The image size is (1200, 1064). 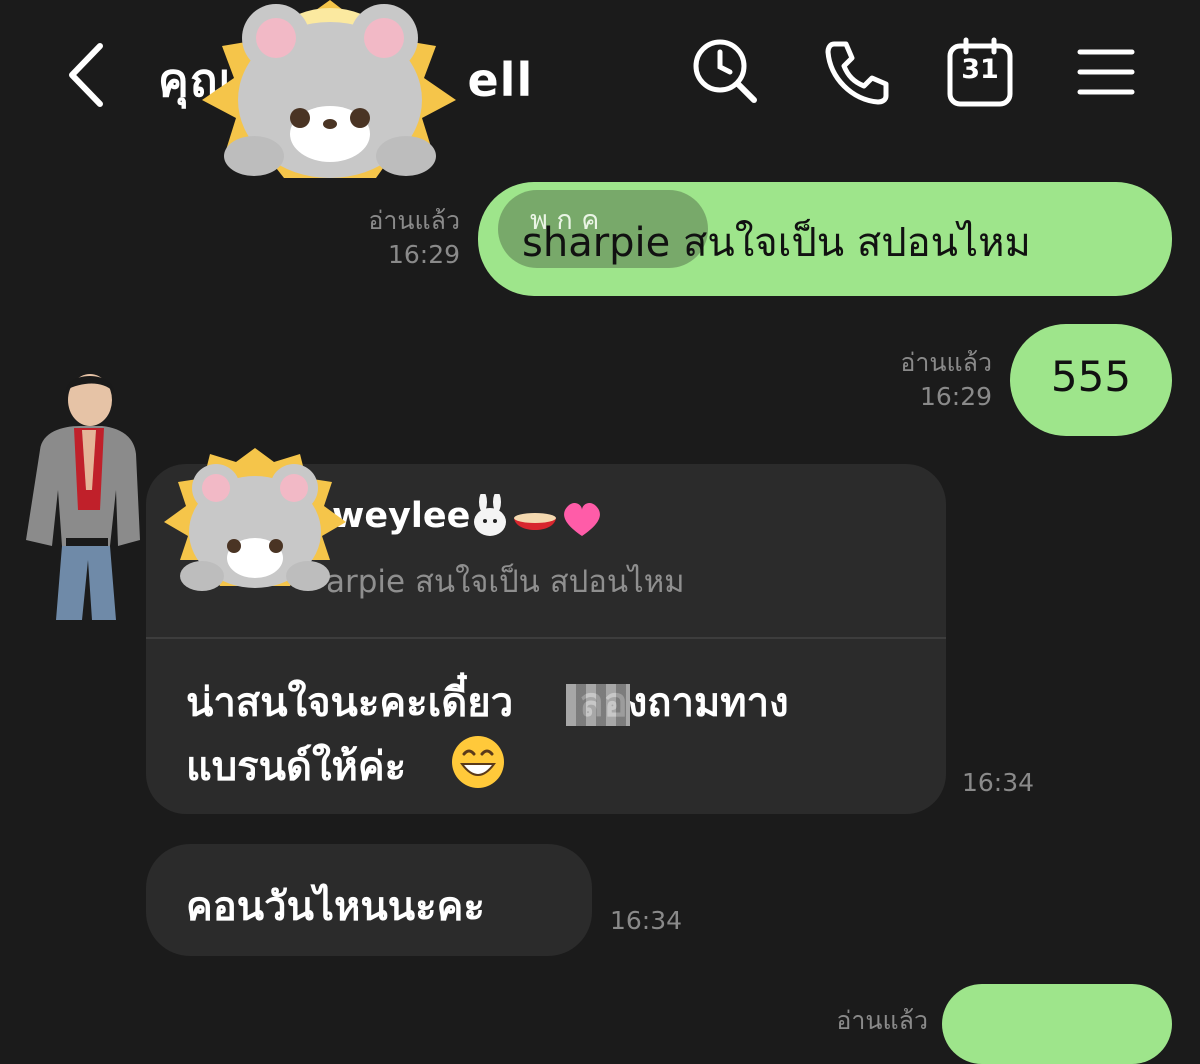 I want to click on hamburger-menu-icon, so click(x=1106, y=72).